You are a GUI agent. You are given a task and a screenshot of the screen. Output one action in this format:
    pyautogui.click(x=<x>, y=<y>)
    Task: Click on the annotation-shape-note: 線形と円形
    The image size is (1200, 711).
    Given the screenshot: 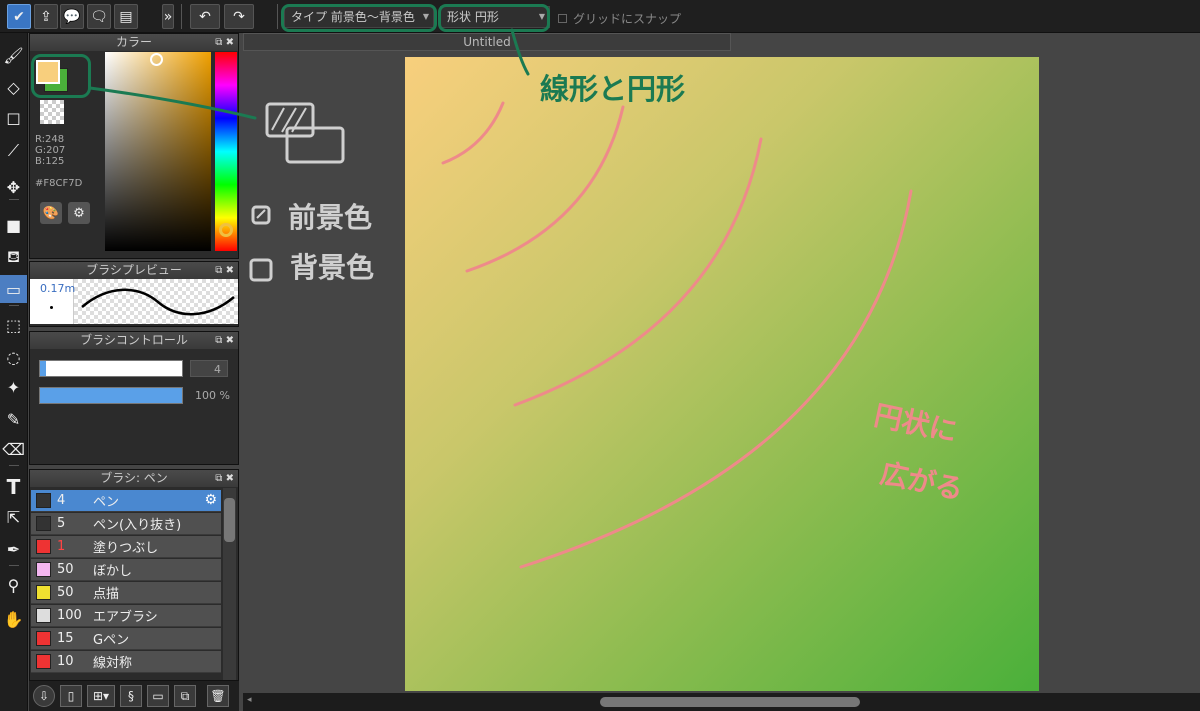 What is the action you would take?
    pyautogui.click(x=613, y=89)
    